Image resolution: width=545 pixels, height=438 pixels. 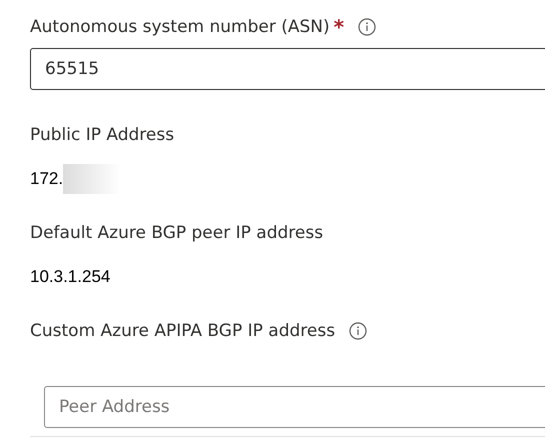 I want to click on field-label: Default Azure BGP peer IP address, so click(x=177, y=233).